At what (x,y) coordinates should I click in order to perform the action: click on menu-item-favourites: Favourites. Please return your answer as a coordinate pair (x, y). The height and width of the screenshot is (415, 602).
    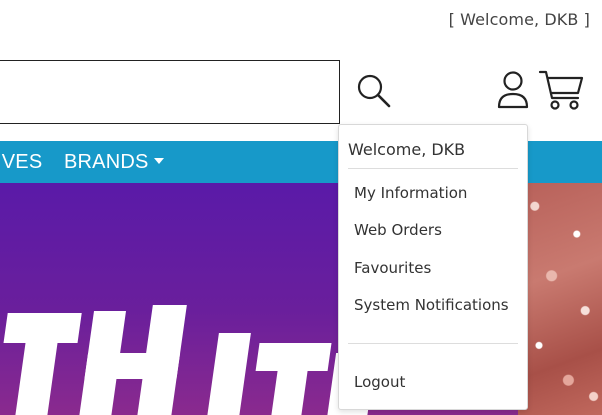
    Looking at the image, I should click on (392, 268).